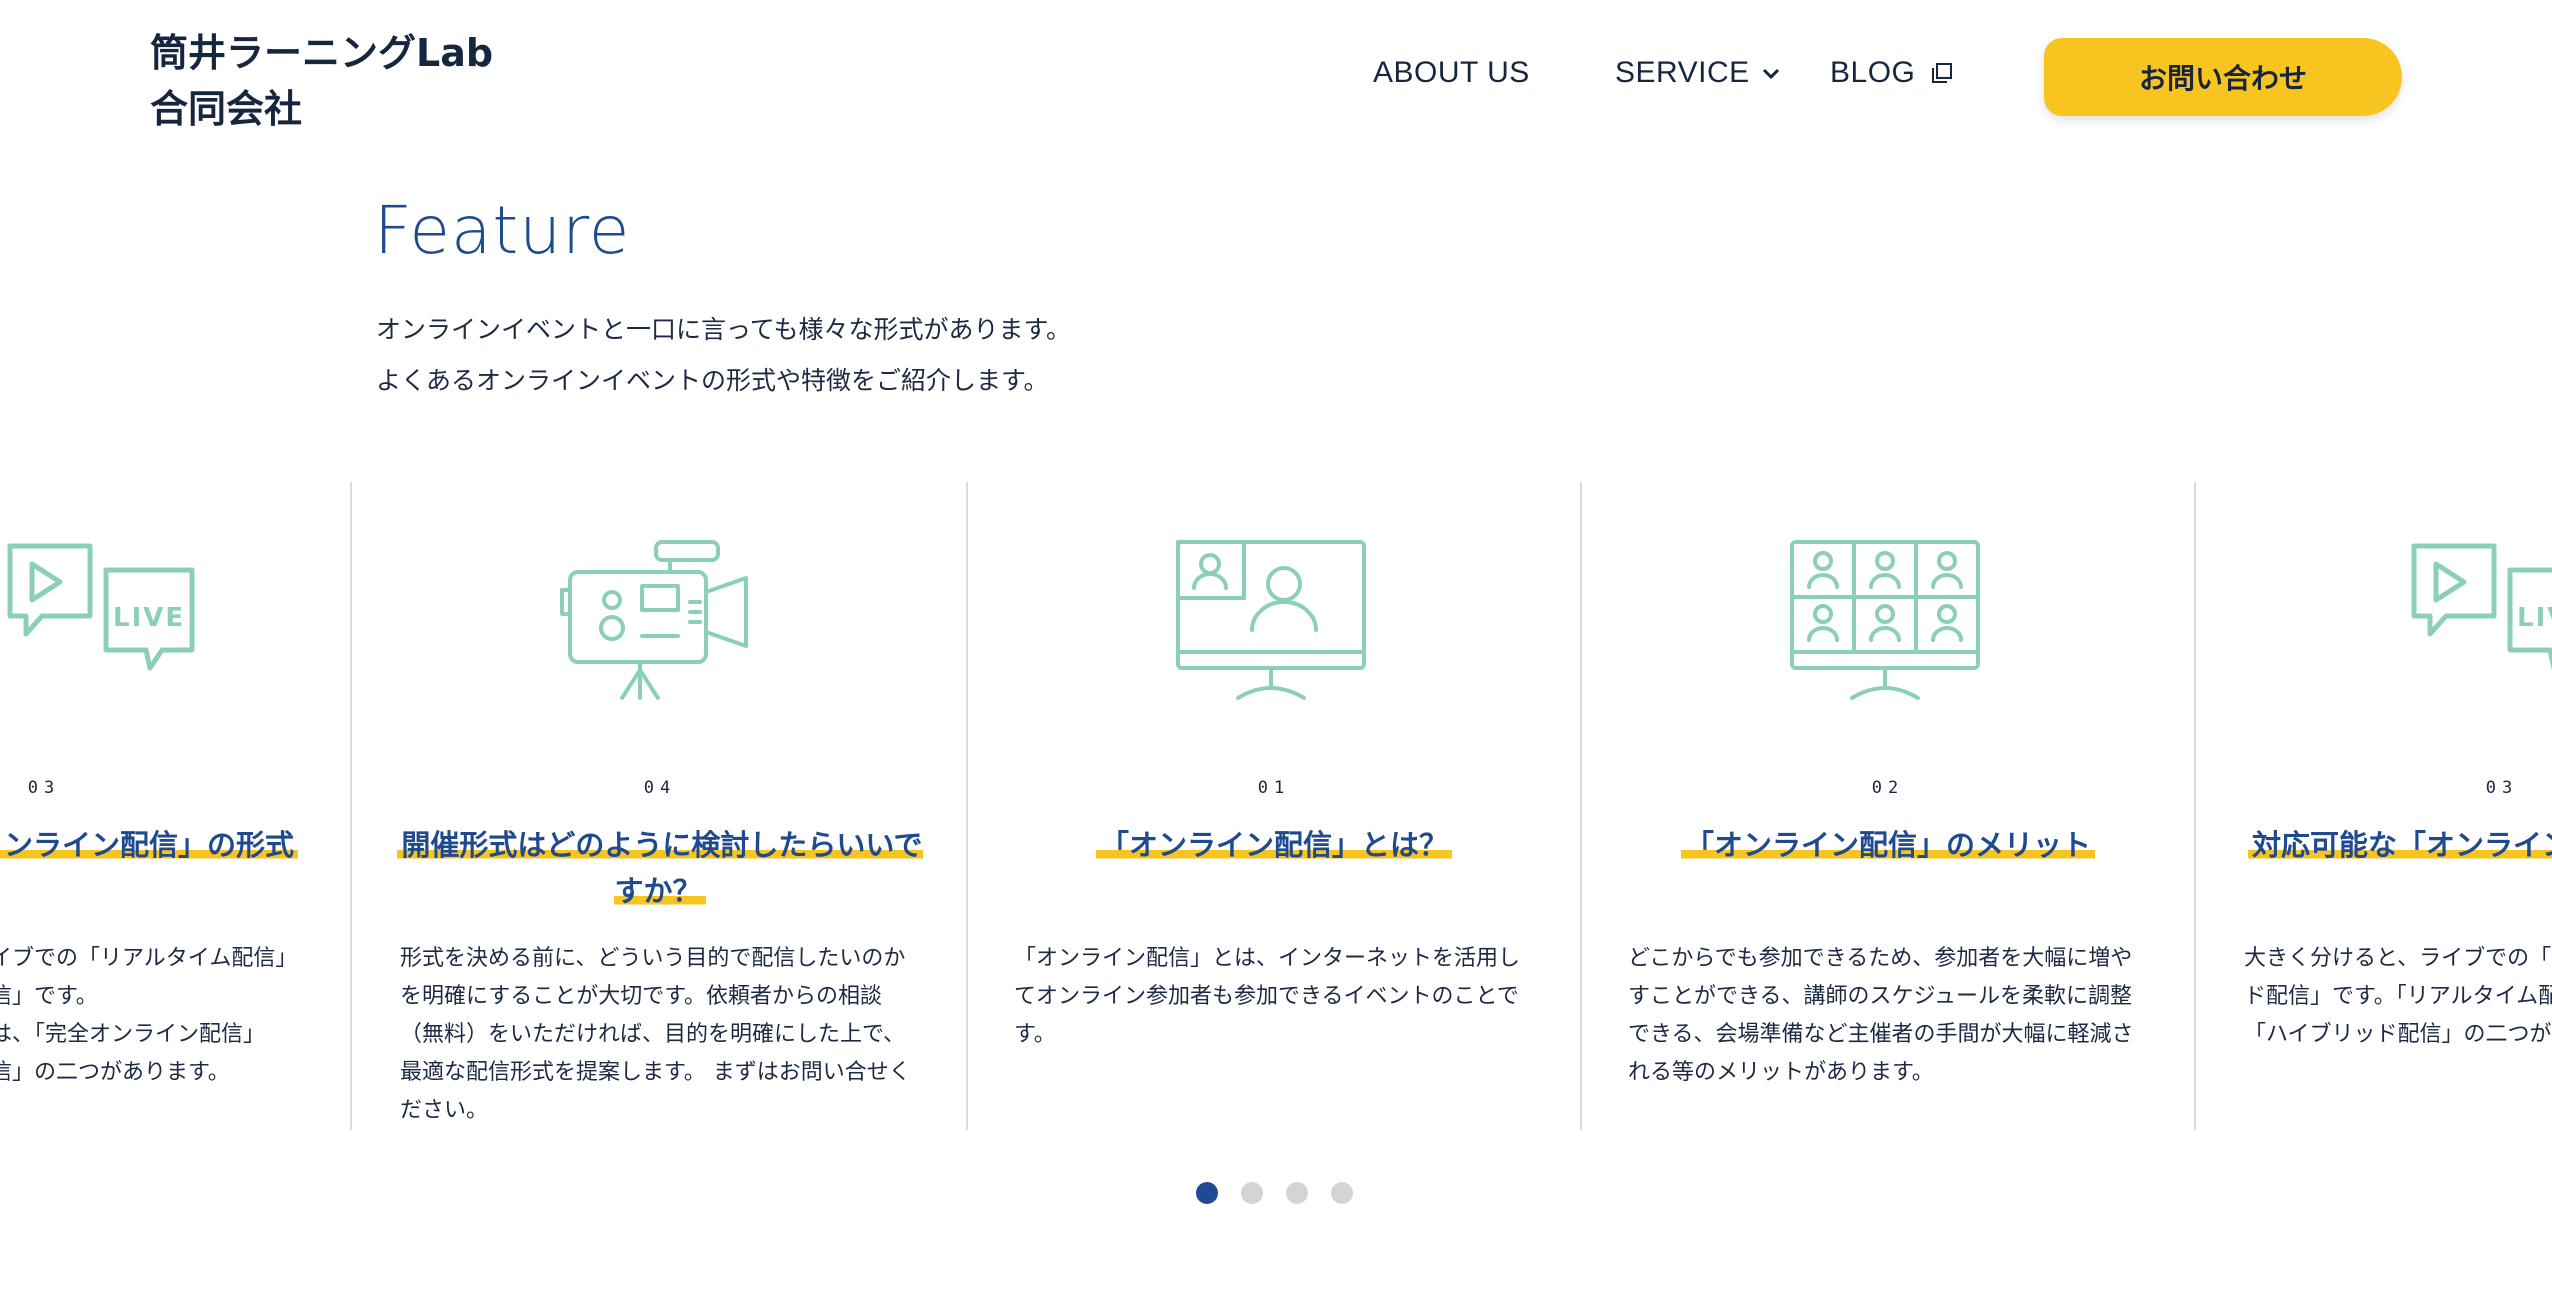 This screenshot has width=2552, height=1298. I want to click on monitor-group-call-icon, so click(1888, 620).